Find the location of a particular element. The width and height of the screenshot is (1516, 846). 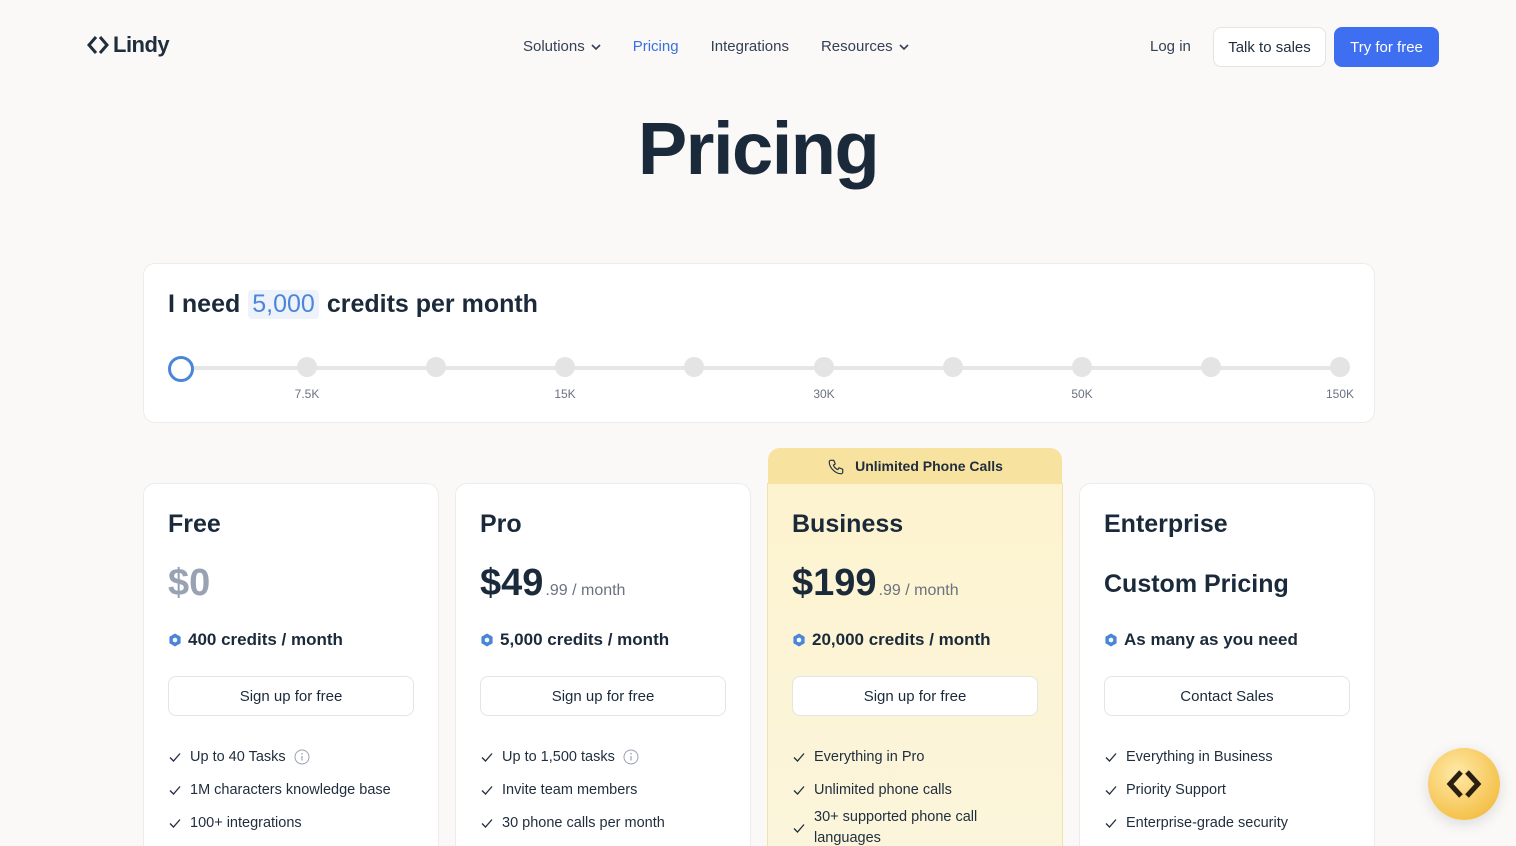

plan-price: $199 .99 / month is located at coordinates (875, 583).